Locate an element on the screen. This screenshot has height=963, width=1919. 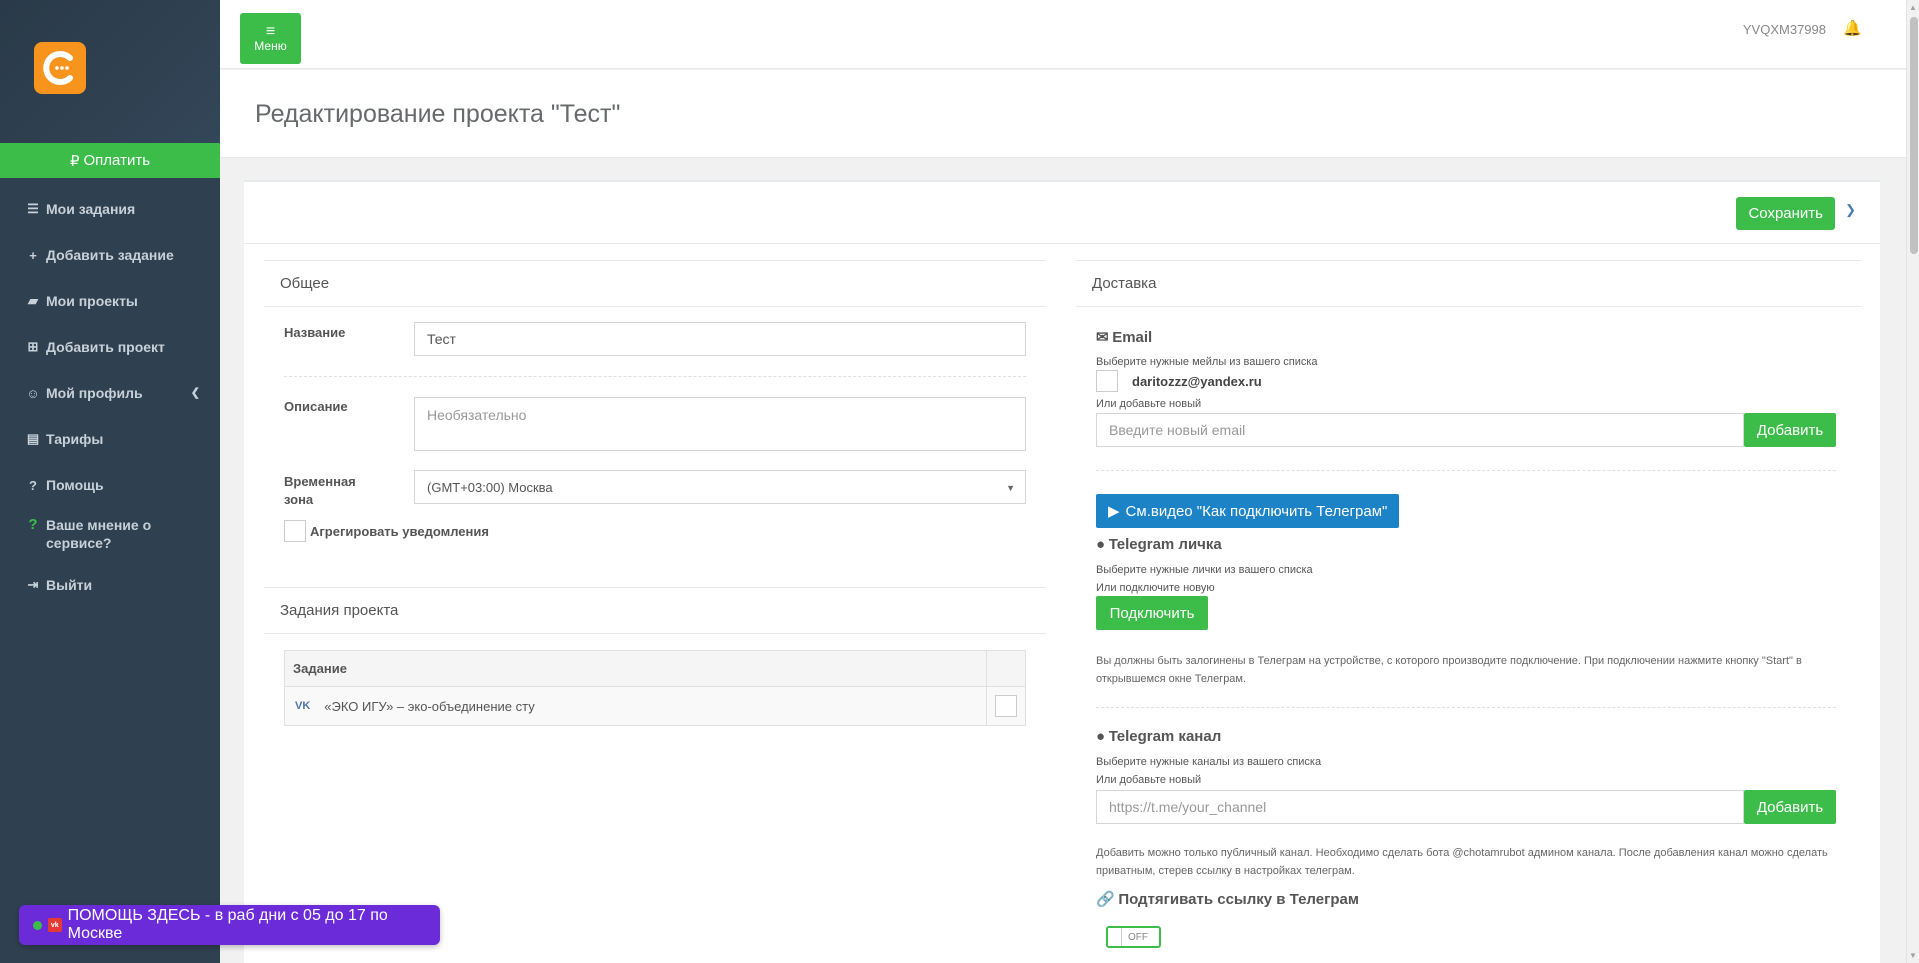
timezone-label: Временная зона is located at coordinates (320, 490).